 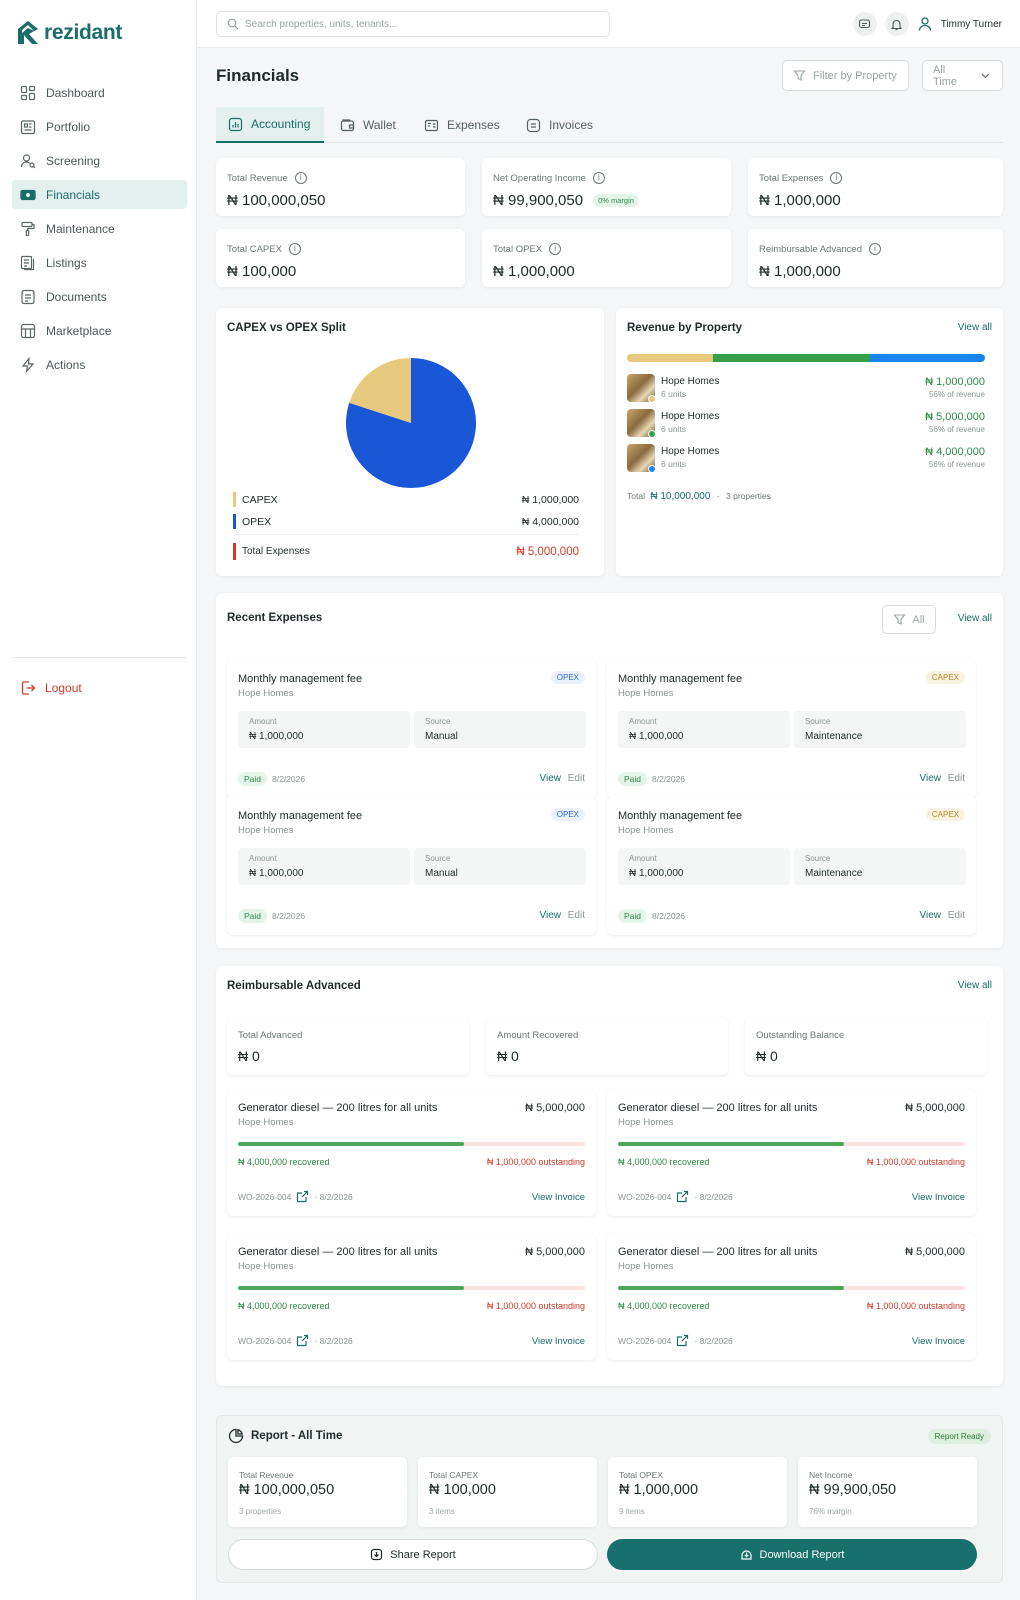 What do you see at coordinates (555, 1252) in the screenshot?
I see `item-amount: ₦ 5,000,000` at bounding box center [555, 1252].